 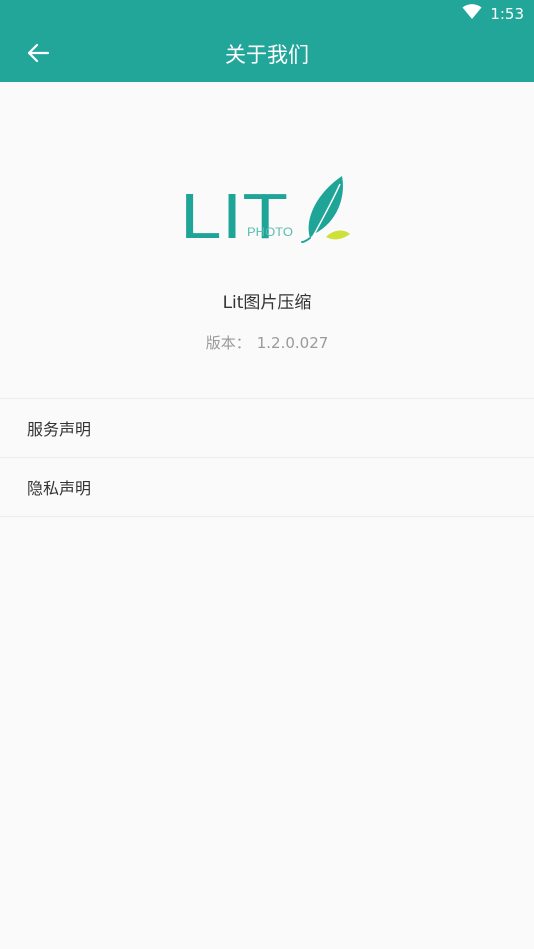 I want to click on page-title: 关于我们, so click(x=267, y=55).